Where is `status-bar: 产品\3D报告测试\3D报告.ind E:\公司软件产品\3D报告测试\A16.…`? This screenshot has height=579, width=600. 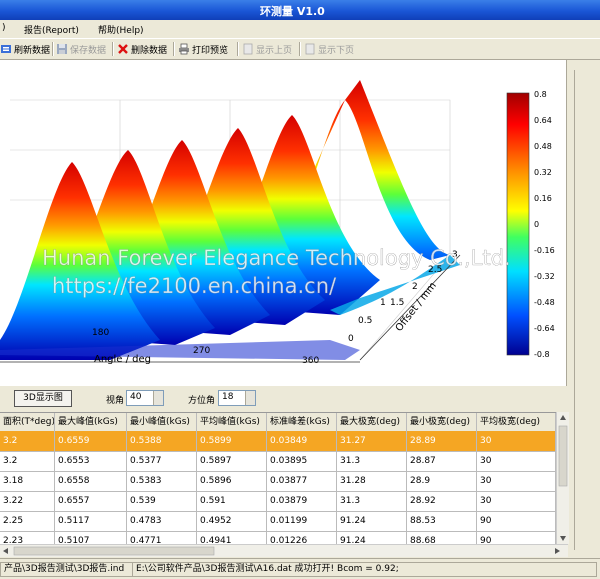
status-bar: 产品\3D报告测试\3D报告.ind E:\公司软件产品\3D报告测试\A16.… is located at coordinates (300, 568).